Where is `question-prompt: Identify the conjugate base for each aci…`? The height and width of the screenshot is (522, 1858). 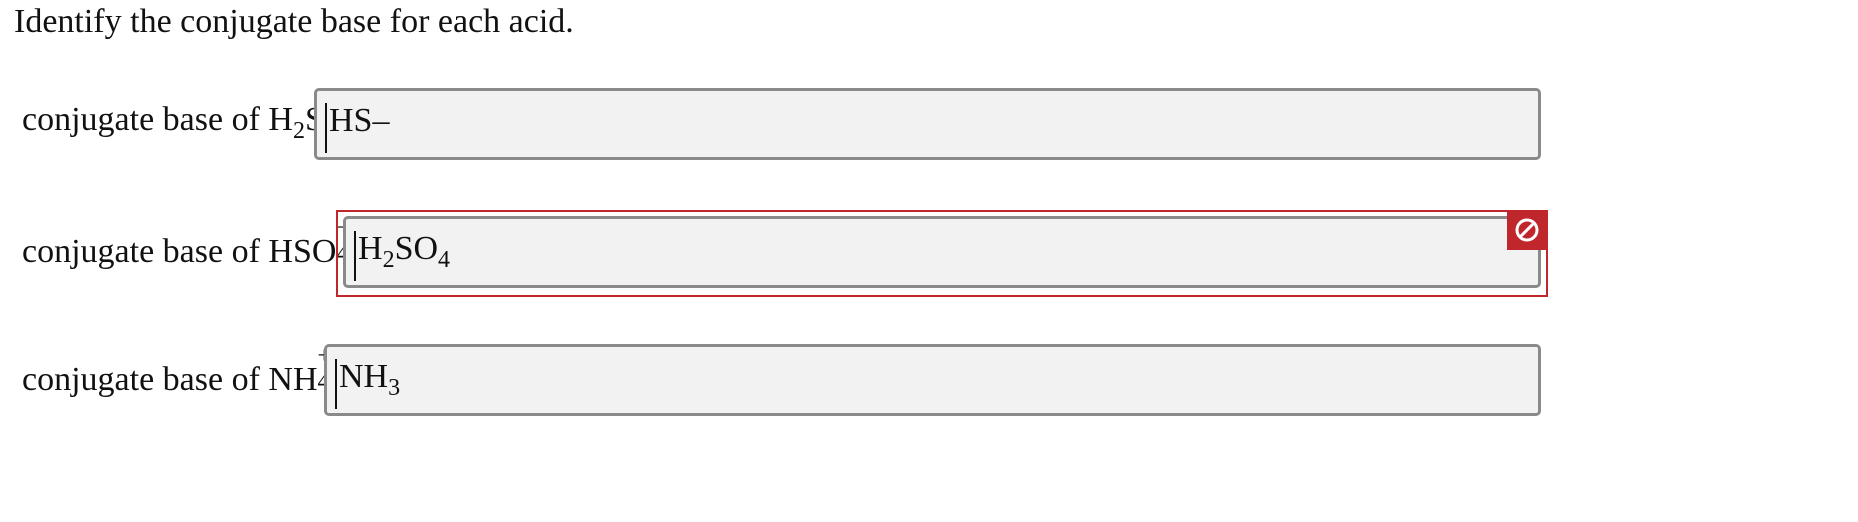 question-prompt: Identify the conjugate base for each aci… is located at coordinates (294, 21).